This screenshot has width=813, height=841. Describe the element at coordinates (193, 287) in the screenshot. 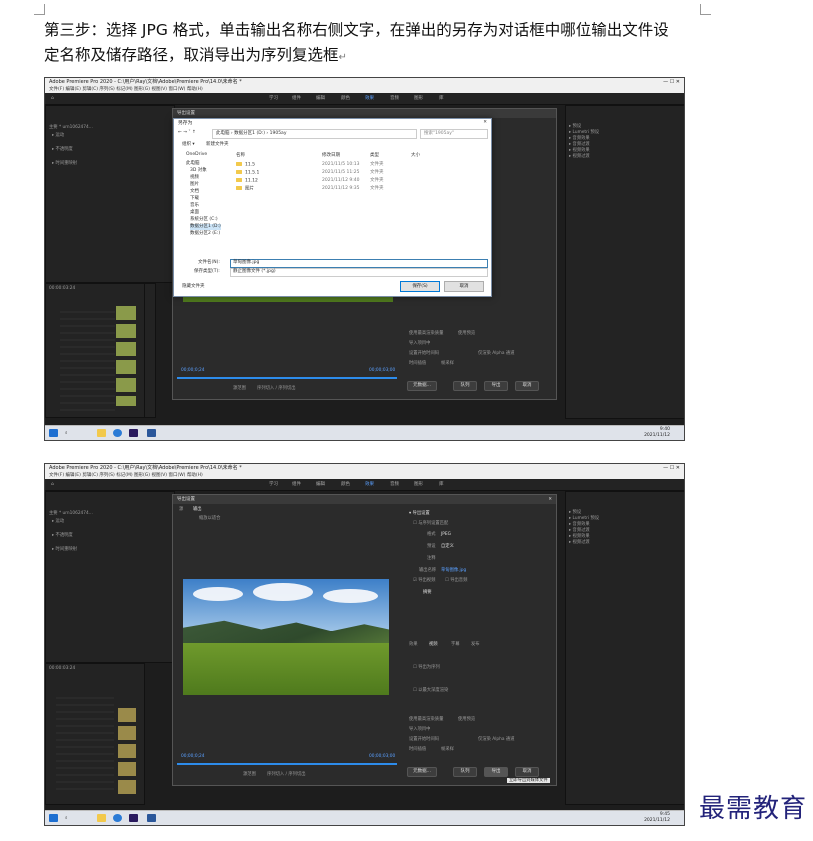

I see `hide-folders-toggle: 隐藏文件夹` at that location.